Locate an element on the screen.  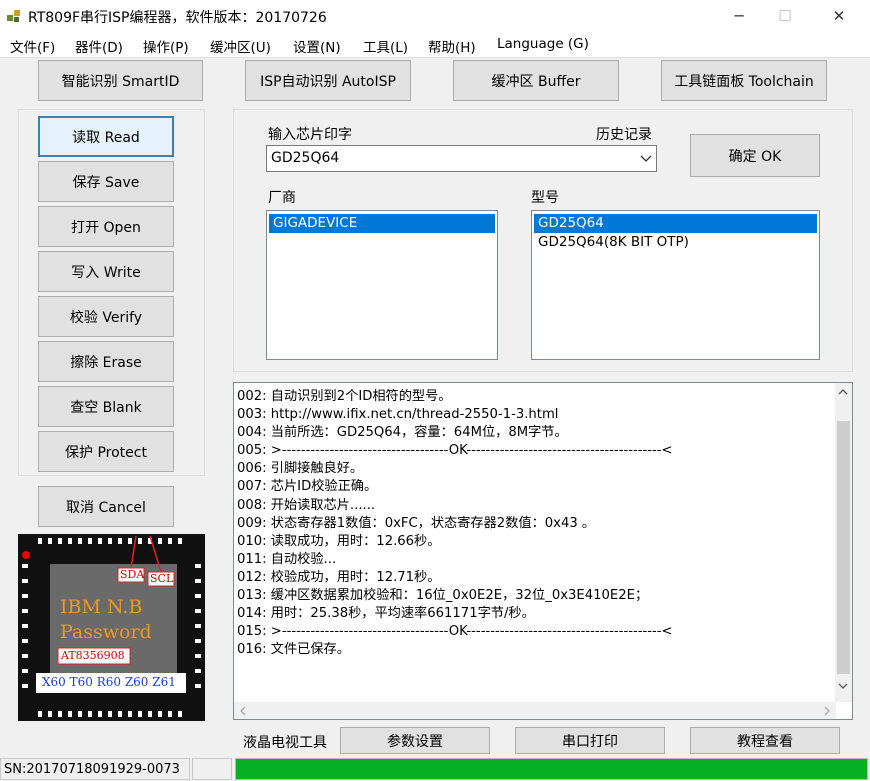
serial-print-button: 串口打印 is located at coordinates (590, 740).